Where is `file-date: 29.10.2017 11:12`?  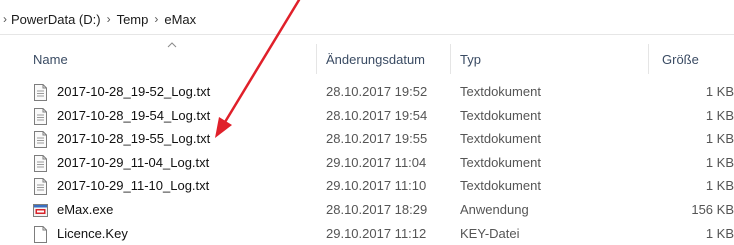
file-date: 29.10.2017 11:12 is located at coordinates (376, 233).